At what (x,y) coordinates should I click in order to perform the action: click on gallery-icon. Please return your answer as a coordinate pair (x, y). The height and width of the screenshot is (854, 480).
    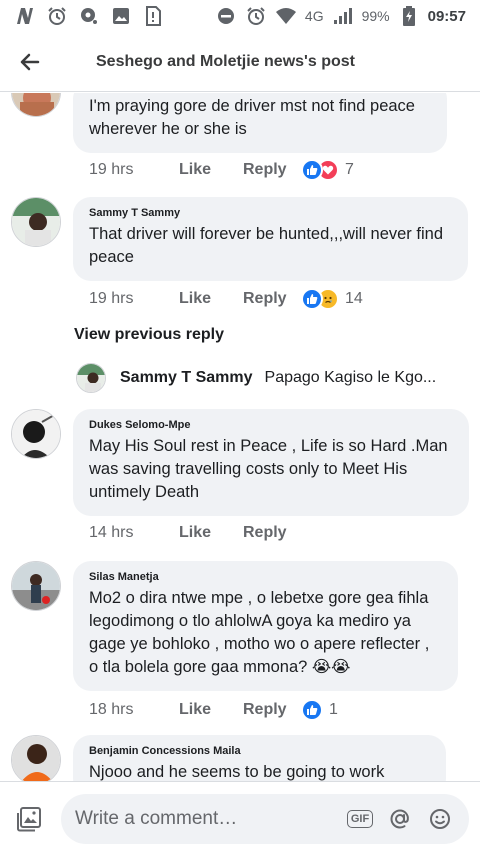
    Looking at the image, I should click on (121, 16).